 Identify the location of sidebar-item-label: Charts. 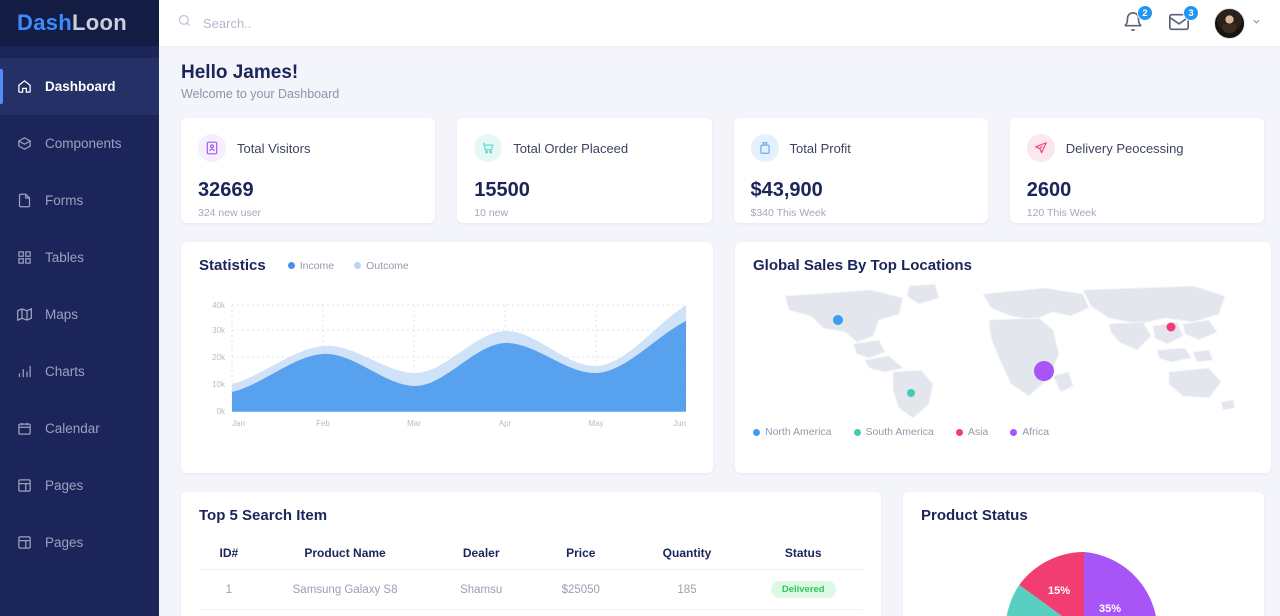
(65, 371).